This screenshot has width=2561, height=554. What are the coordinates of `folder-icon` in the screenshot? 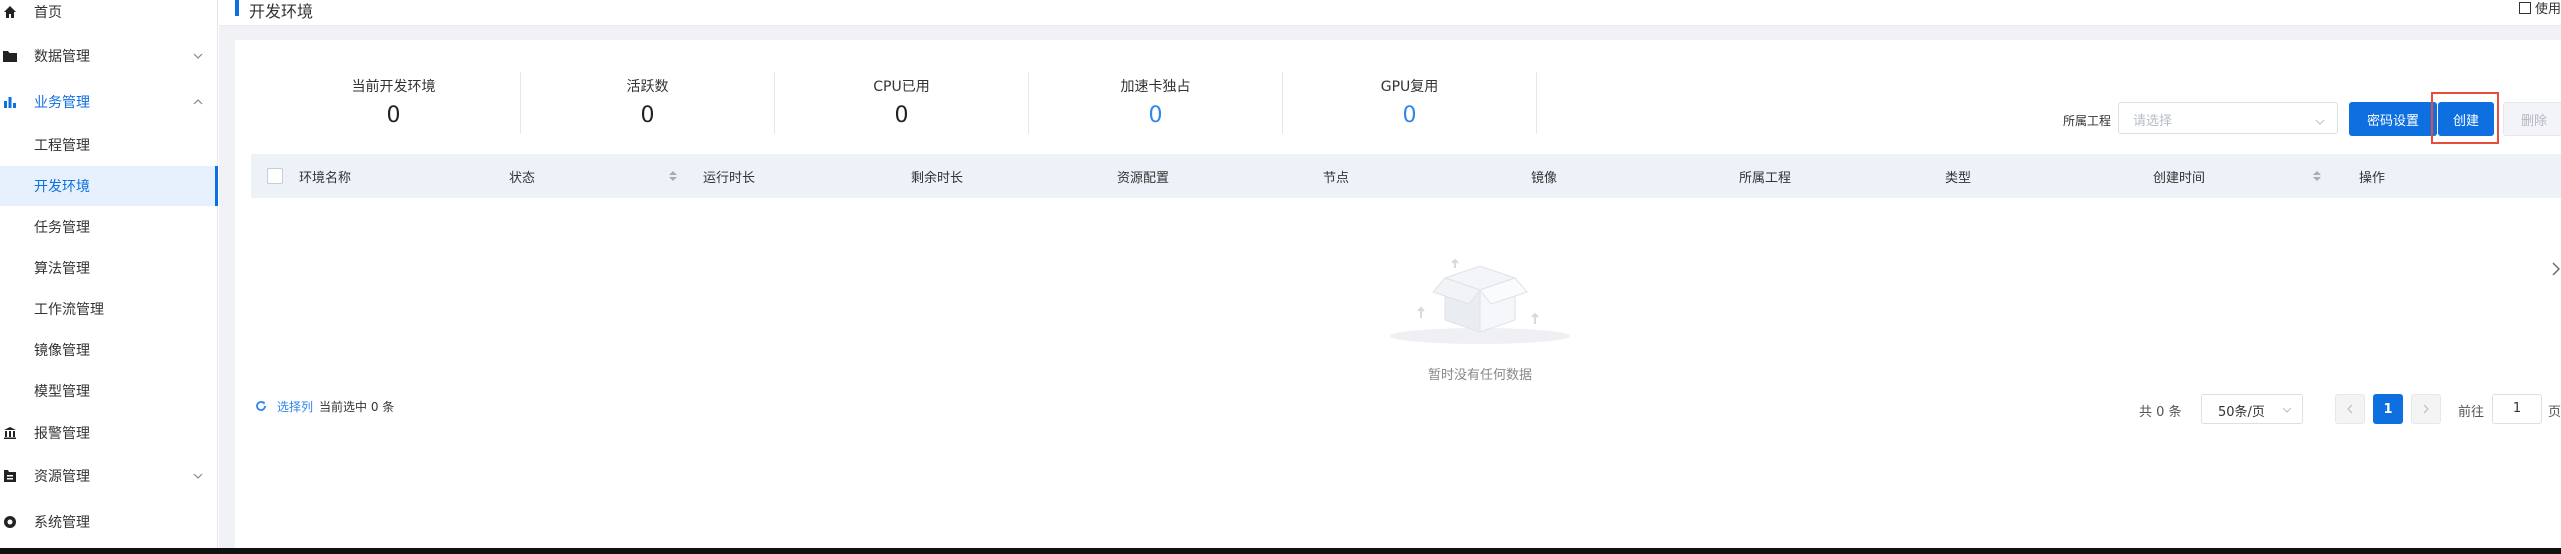 It's located at (10, 56).